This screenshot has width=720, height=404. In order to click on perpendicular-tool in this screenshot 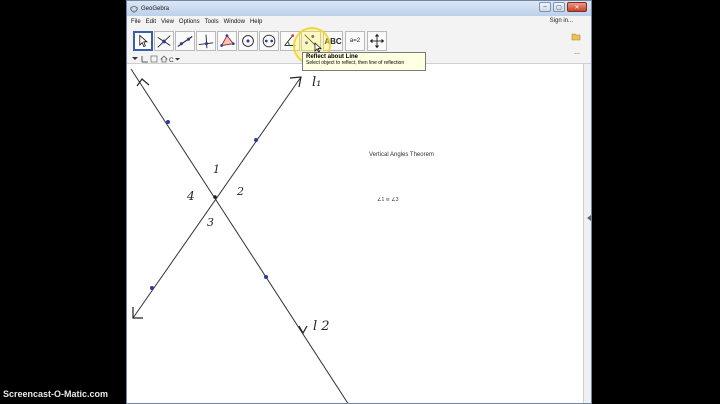, I will do `click(206, 41)`.